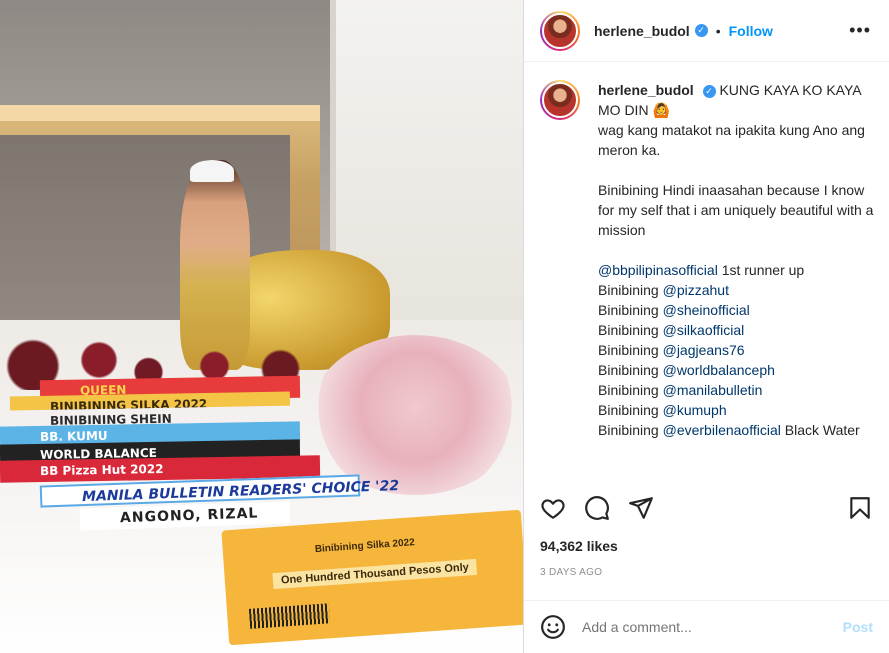 The width and height of the screenshot is (889, 653). What do you see at coordinates (860, 508) in the screenshot?
I see `bookmark-icon` at bounding box center [860, 508].